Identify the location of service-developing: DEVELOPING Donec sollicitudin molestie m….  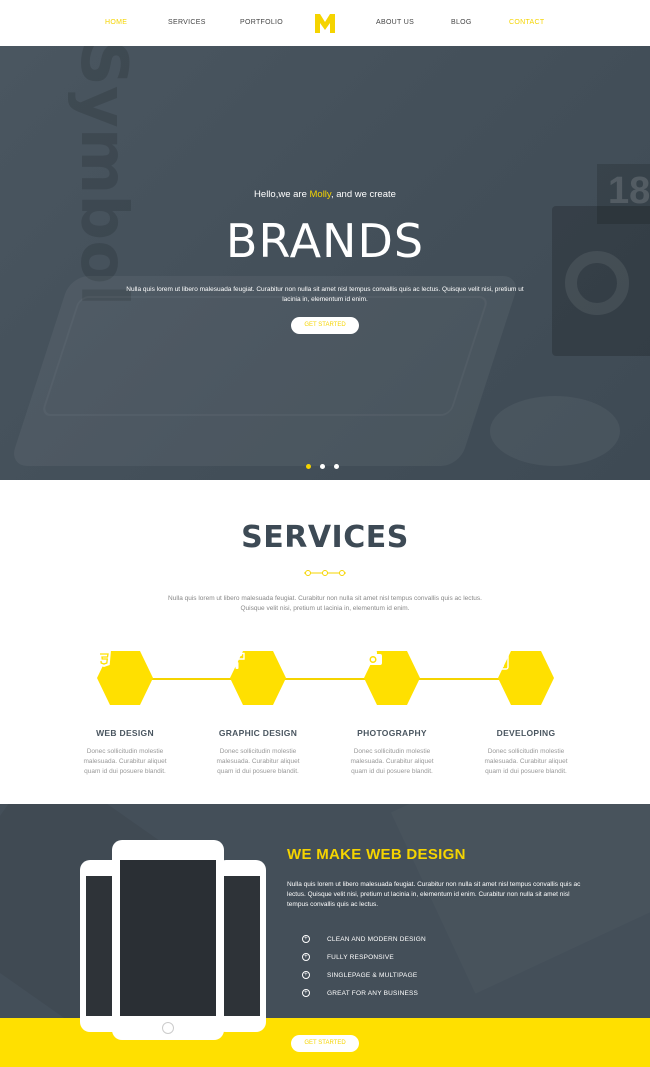
(526, 713).